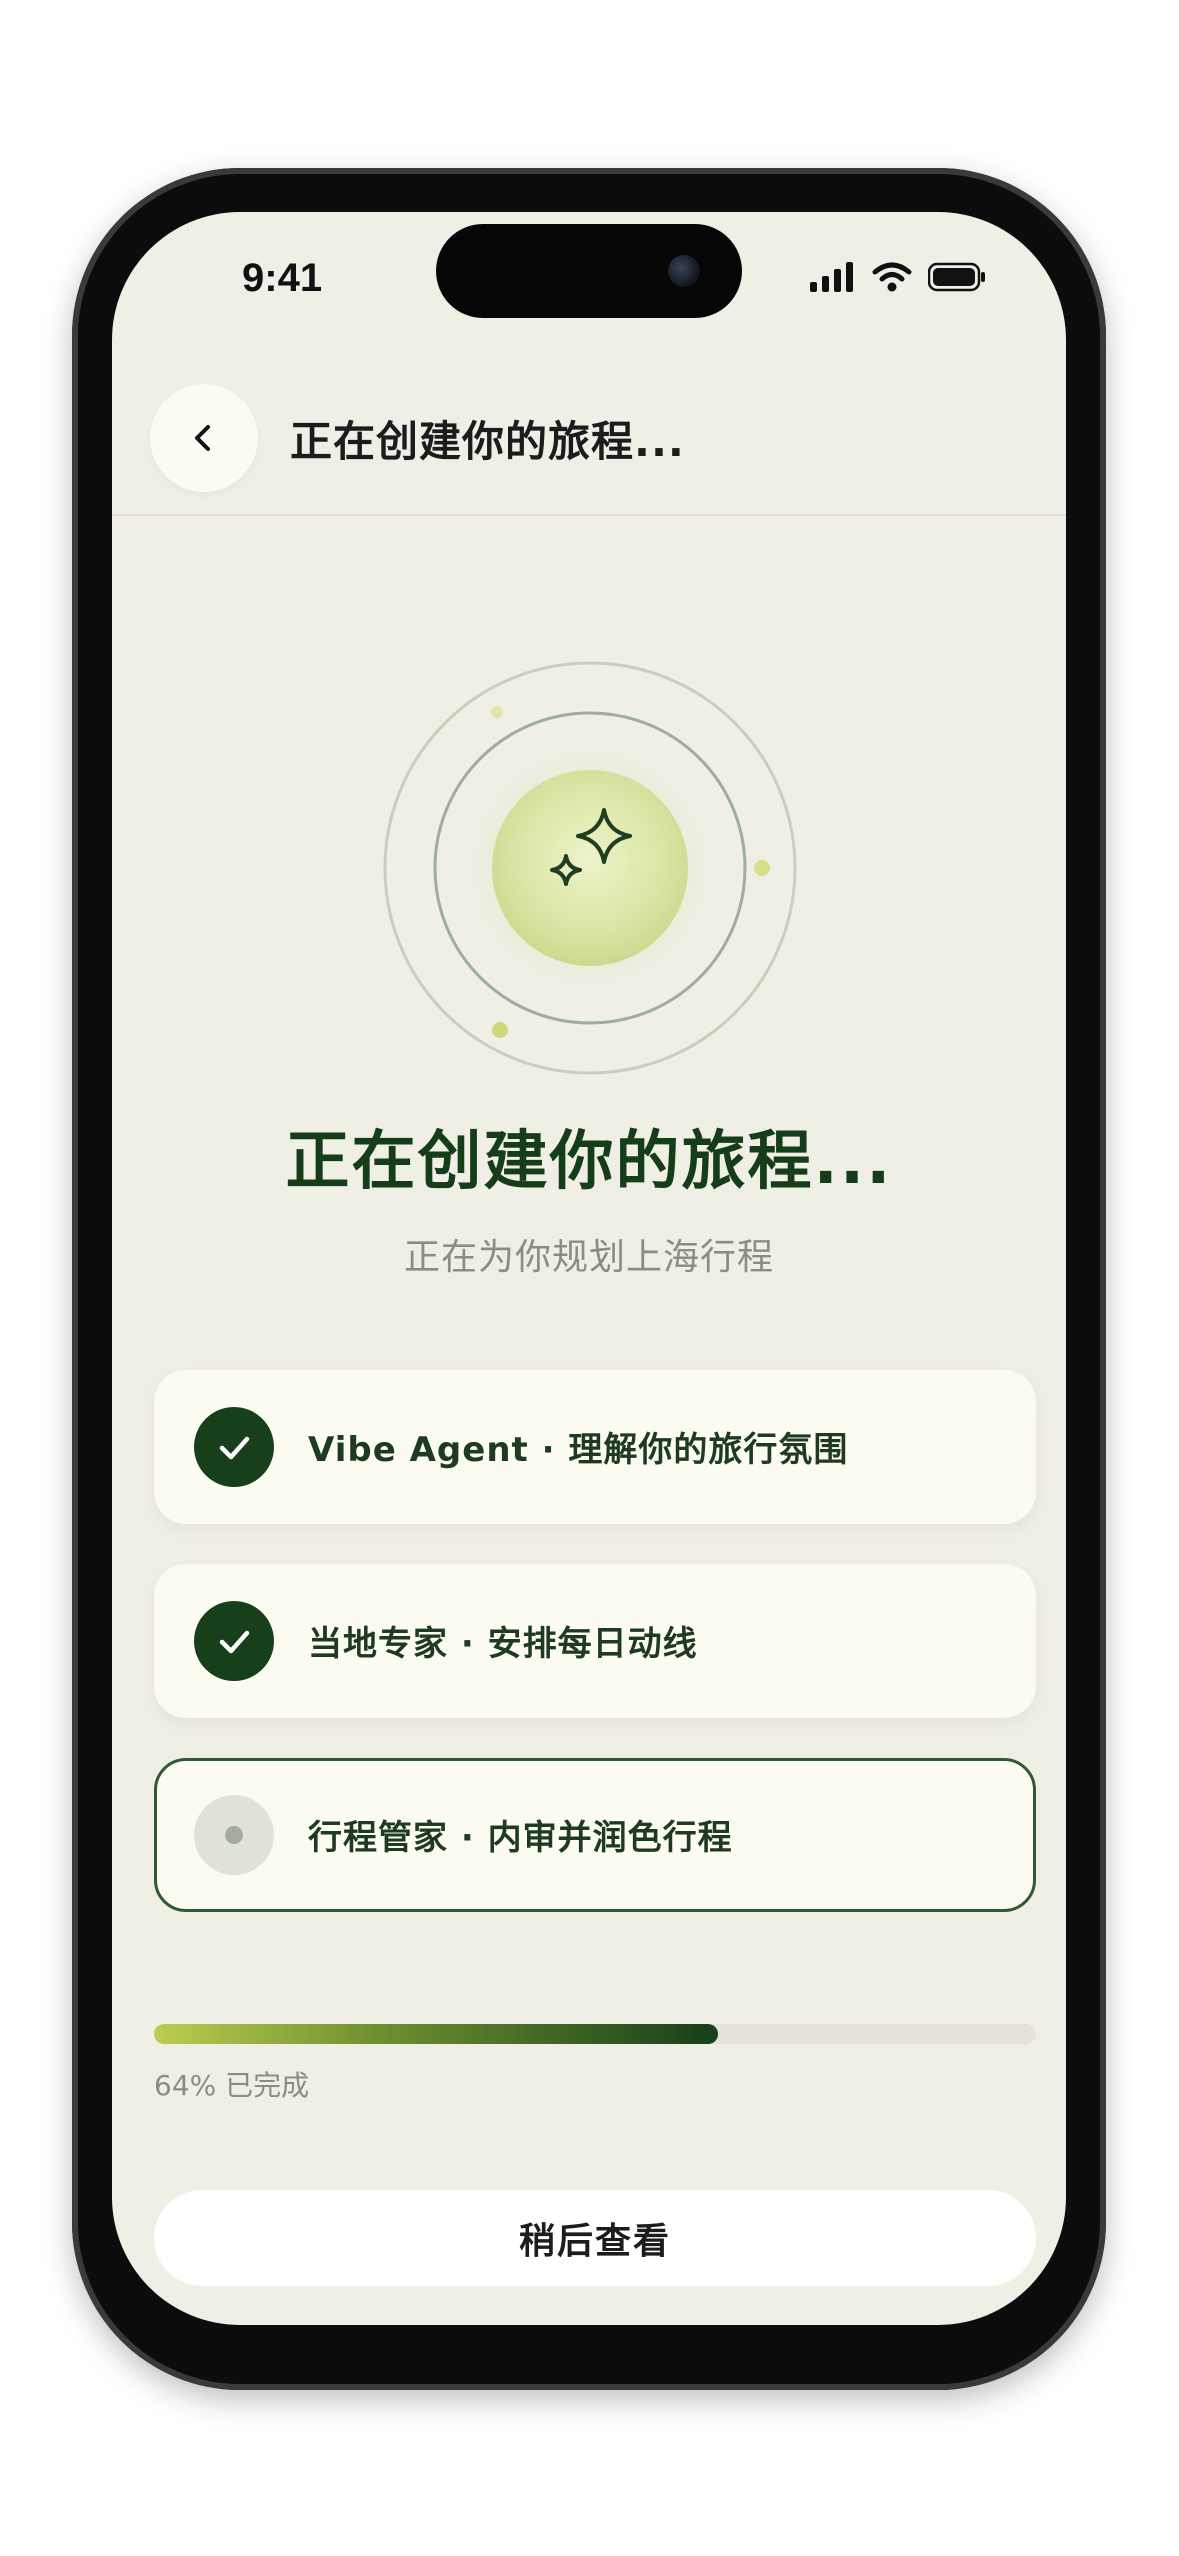  What do you see at coordinates (589, 271) in the screenshot?
I see `dynamic-island` at bounding box center [589, 271].